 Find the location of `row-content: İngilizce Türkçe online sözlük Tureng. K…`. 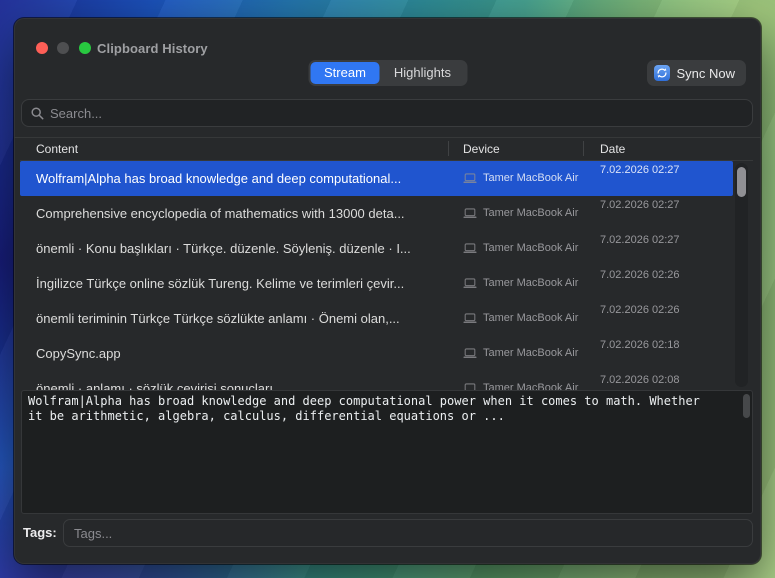

row-content: İngilizce Türkçe online sözlük Tureng. K… is located at coordinates (220, 283).